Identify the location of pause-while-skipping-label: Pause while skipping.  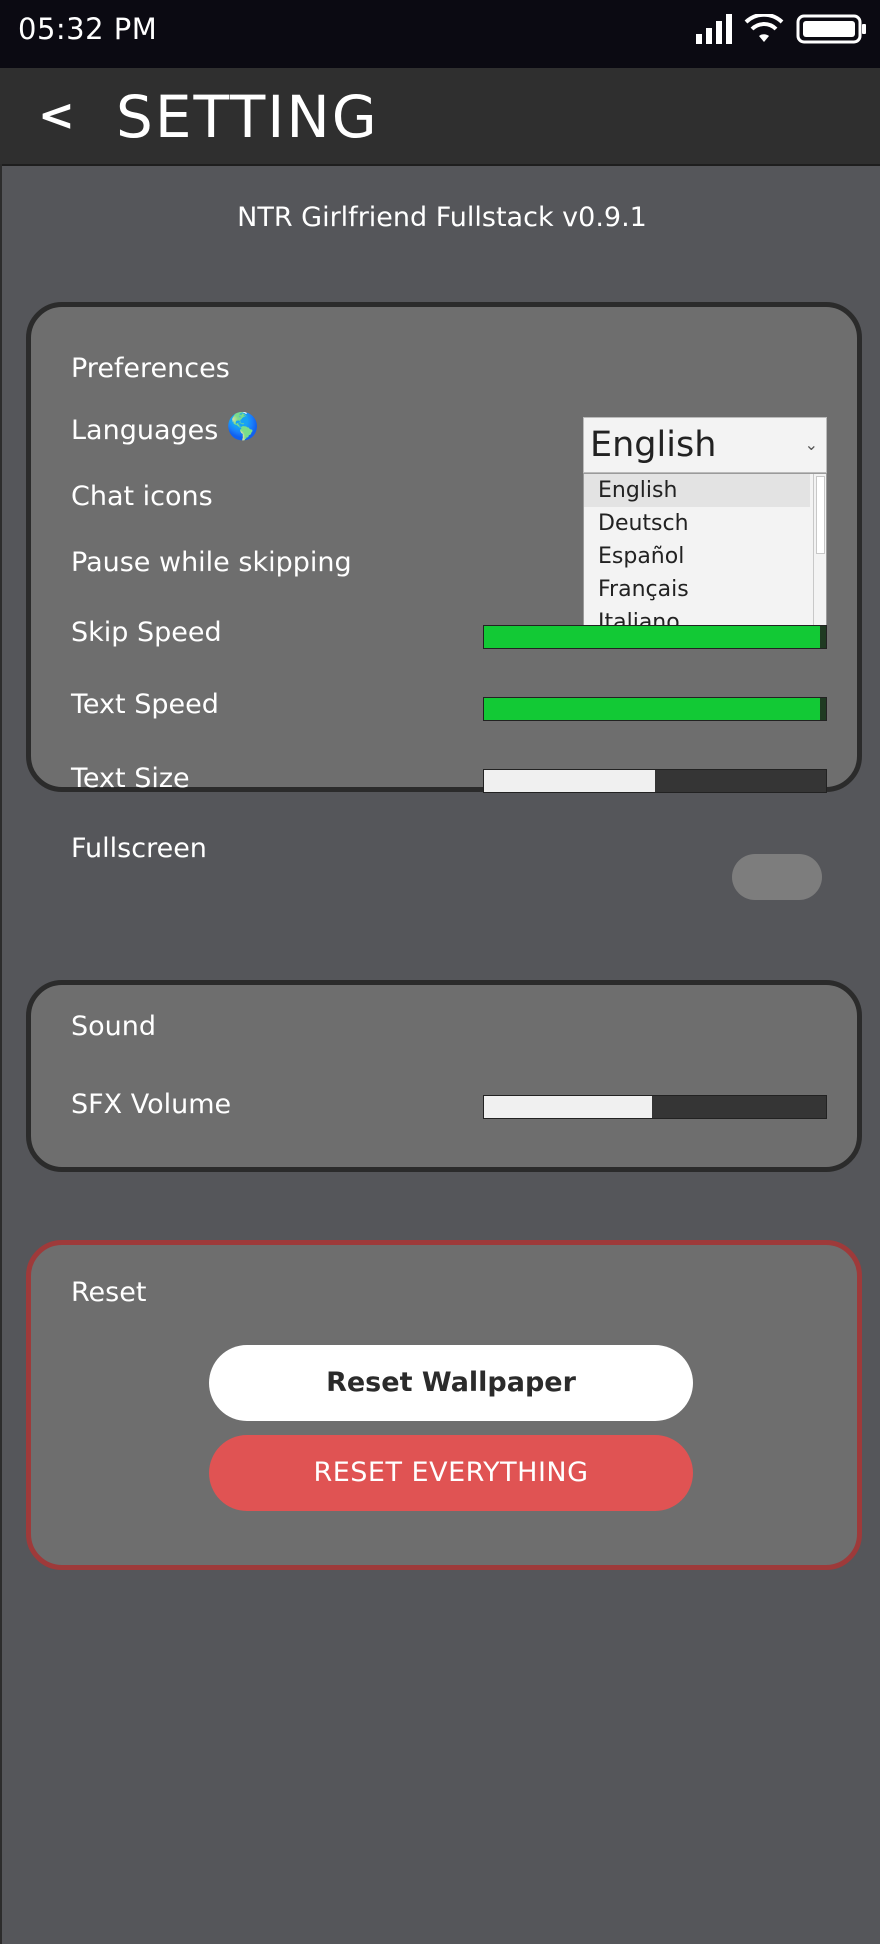
(211, 562).